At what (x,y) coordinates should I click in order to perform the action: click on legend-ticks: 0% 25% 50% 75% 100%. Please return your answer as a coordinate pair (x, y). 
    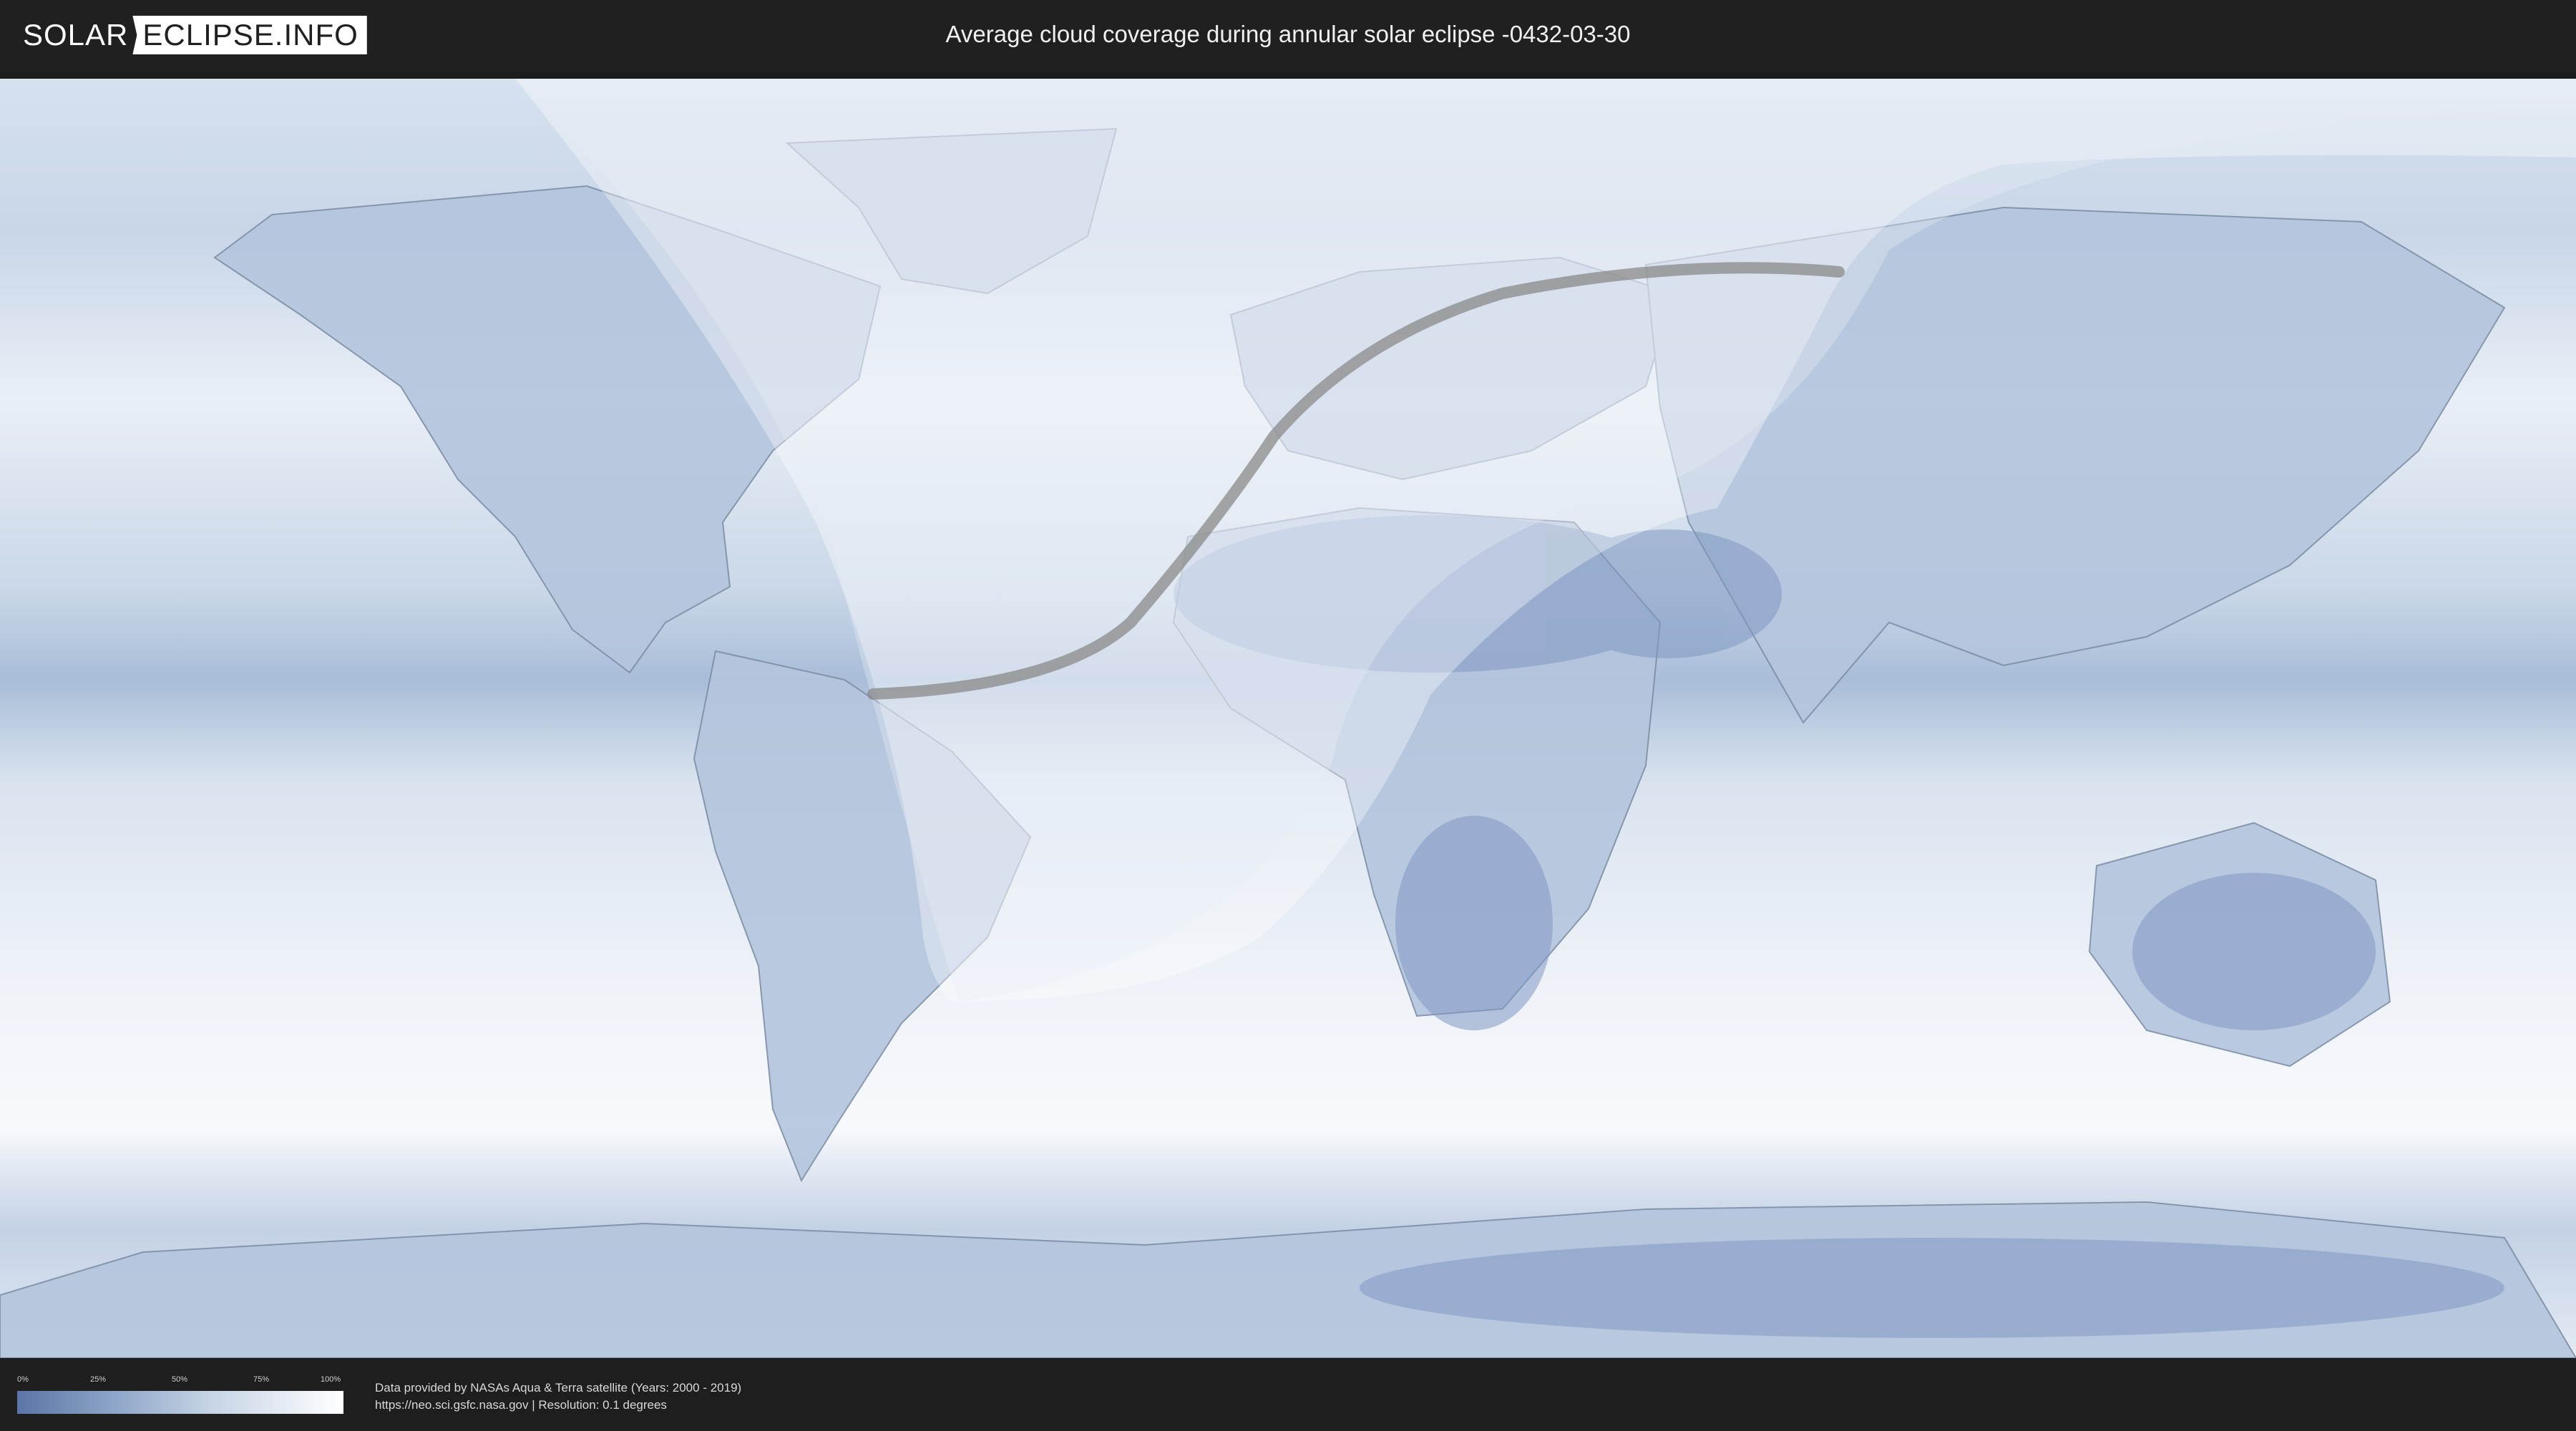
    Looking at the image, I should click on (180, 1383).